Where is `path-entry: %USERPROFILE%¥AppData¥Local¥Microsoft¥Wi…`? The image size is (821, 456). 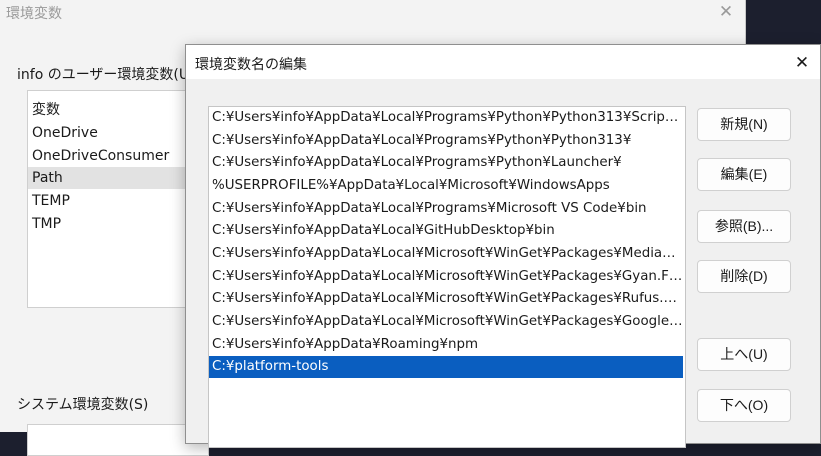
path-entry: %USERPROFILE%¥AppData¥Local¥Microsoft¥Wi… is located at coordinates (446, 186).